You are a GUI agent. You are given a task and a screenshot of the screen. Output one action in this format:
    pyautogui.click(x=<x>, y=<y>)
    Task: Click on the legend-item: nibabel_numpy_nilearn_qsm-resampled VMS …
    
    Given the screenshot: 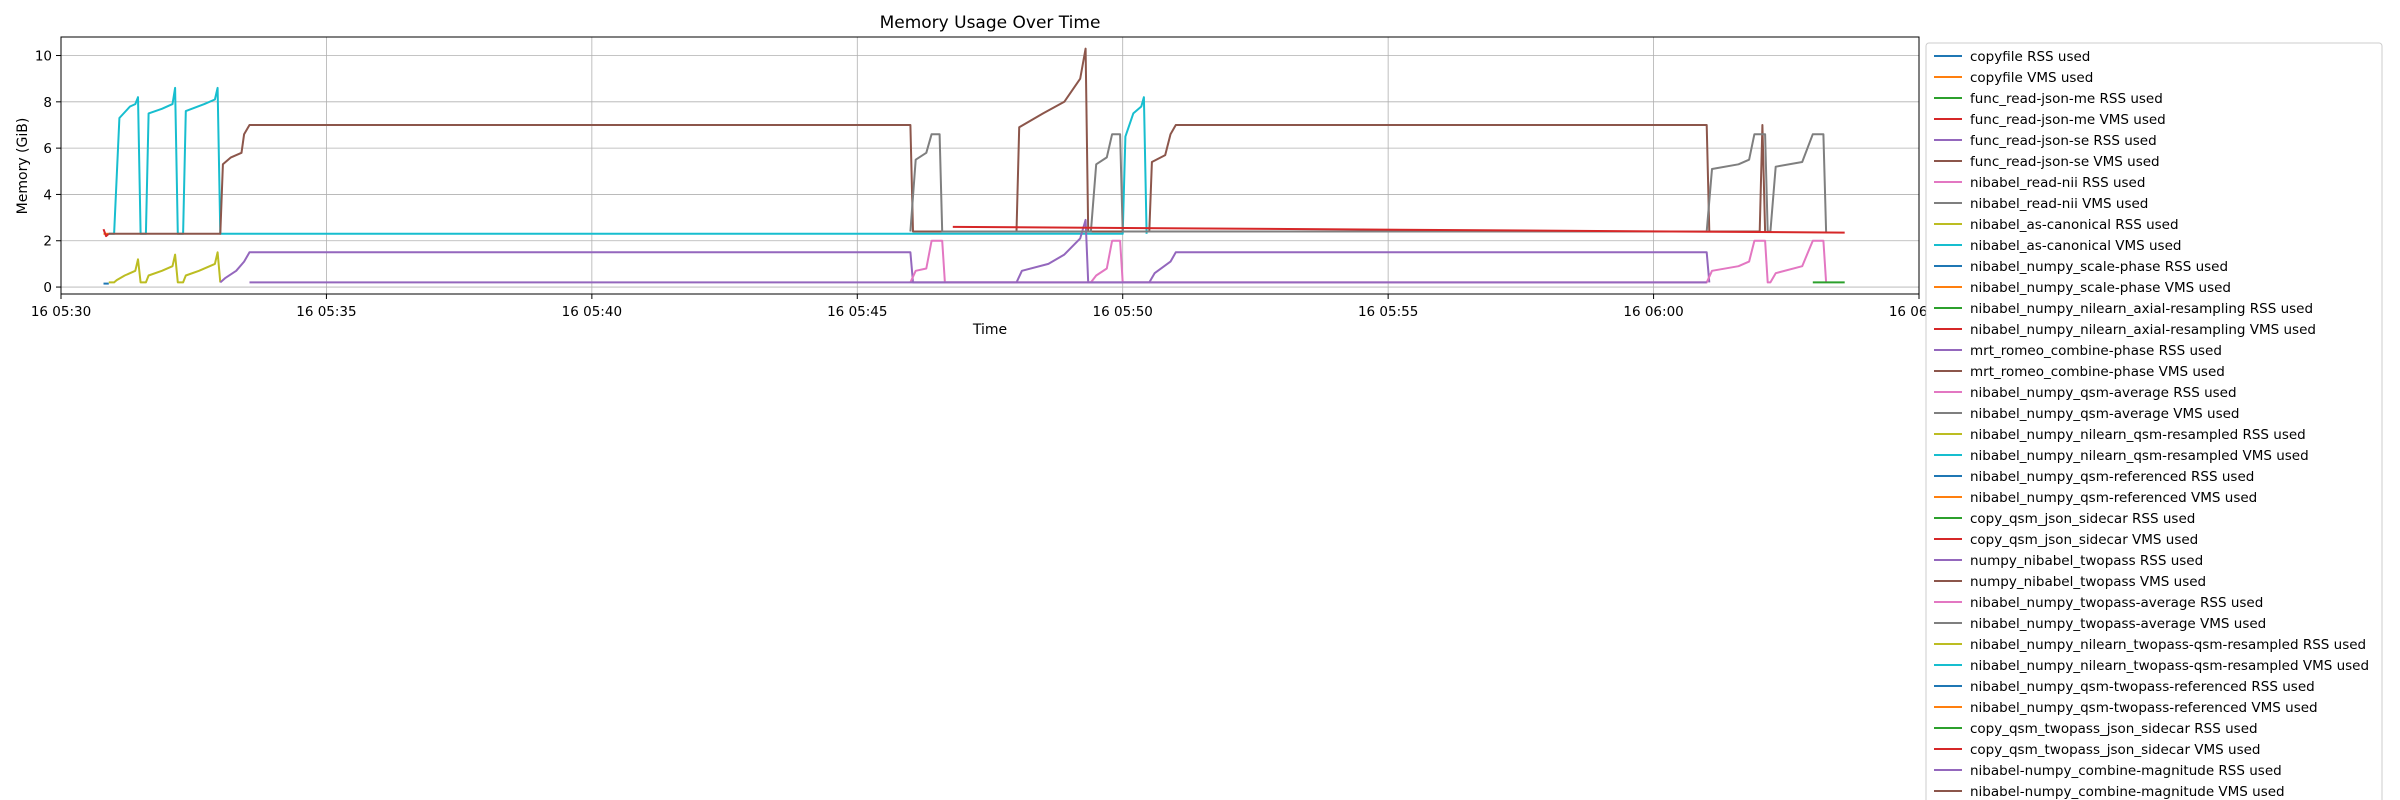 What is the action you would take?
    pyautogui.click(x=2139, y=456)
    